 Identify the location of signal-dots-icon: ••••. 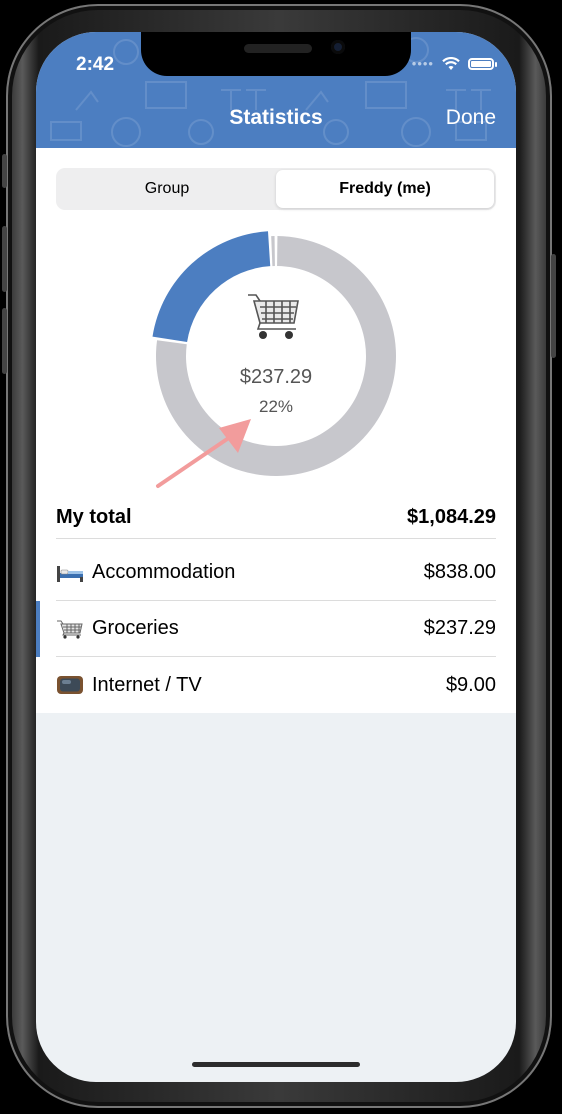
(422, 63).